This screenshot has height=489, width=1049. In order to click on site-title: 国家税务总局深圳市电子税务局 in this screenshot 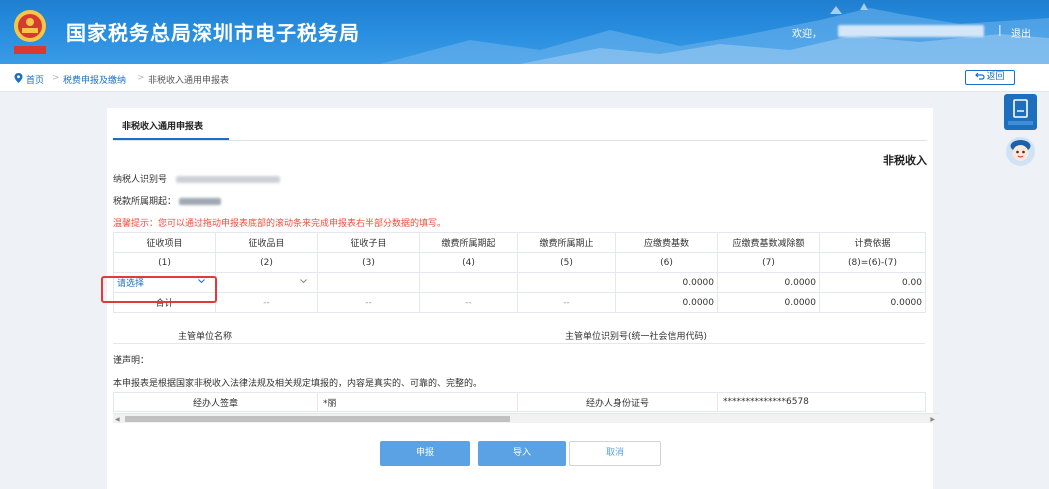, I will do `click(213, 33)`.